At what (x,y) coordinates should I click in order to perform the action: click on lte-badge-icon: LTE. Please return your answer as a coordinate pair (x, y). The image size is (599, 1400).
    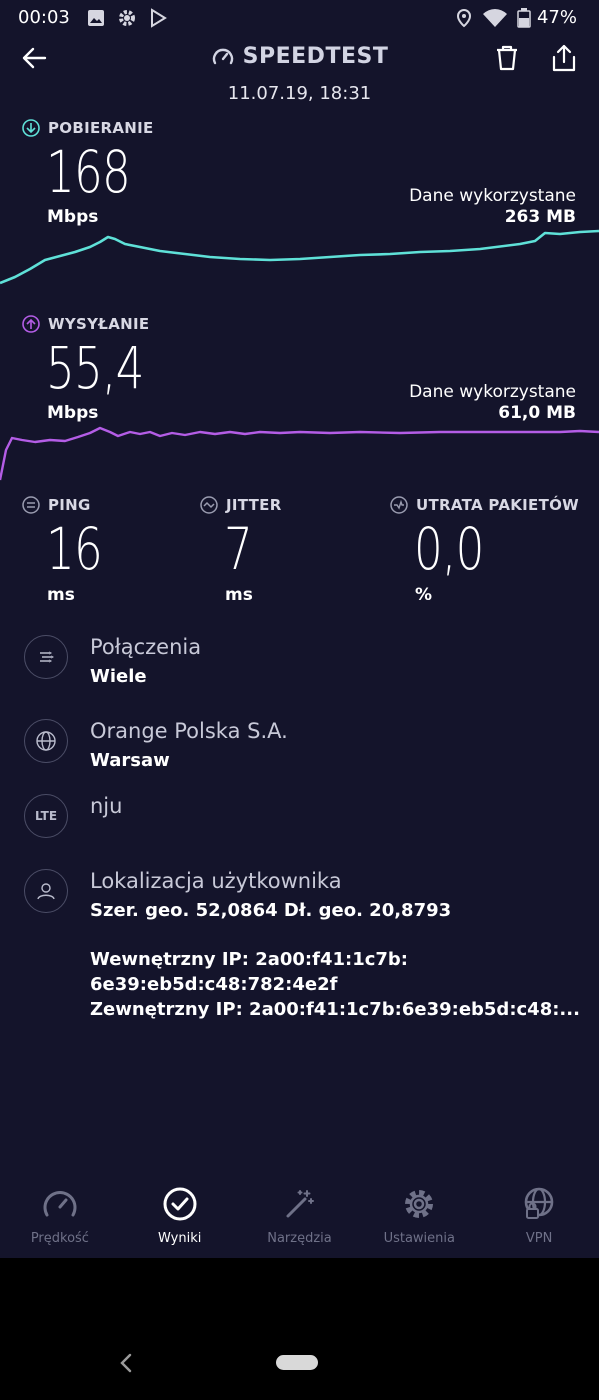
    Looking at the image, I should click on (46, 816).